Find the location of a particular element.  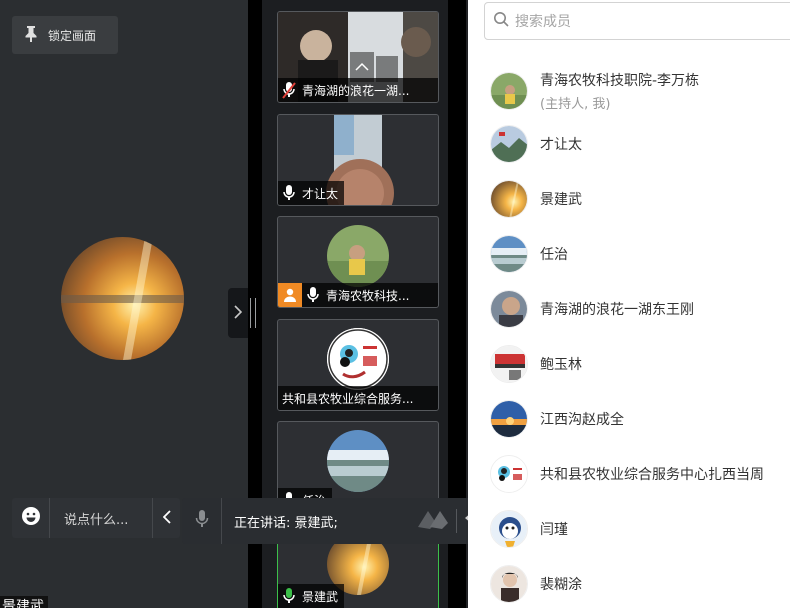

member-role: (主持人, 我) is located at coordinates (575, 104).